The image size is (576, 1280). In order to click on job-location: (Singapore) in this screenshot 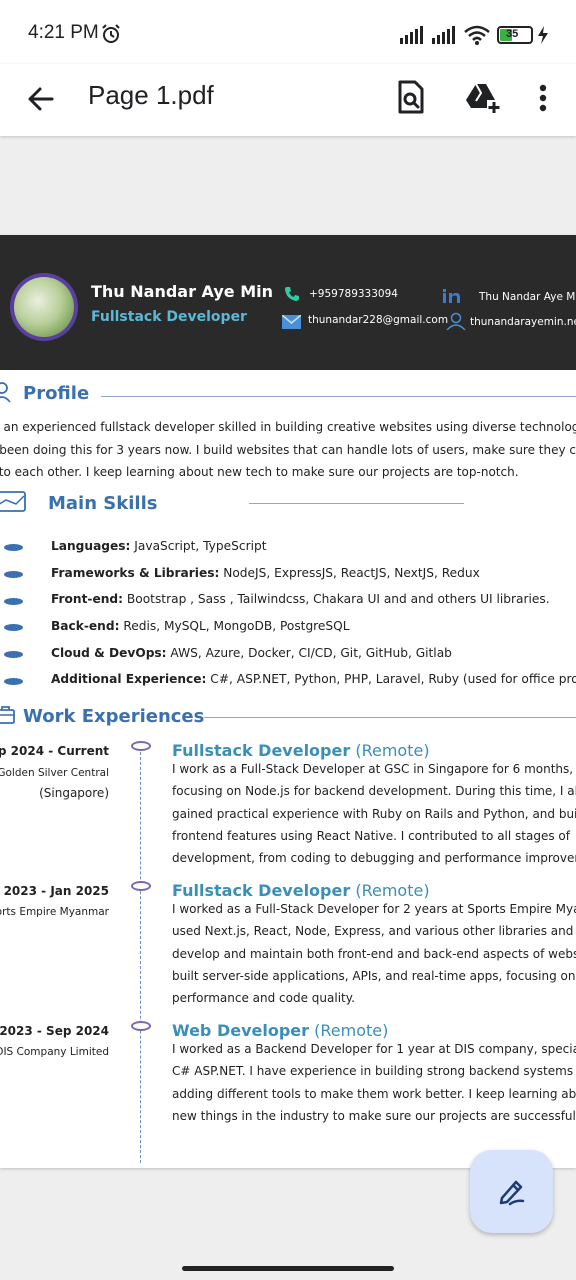, I will do `click(74, 793)`.